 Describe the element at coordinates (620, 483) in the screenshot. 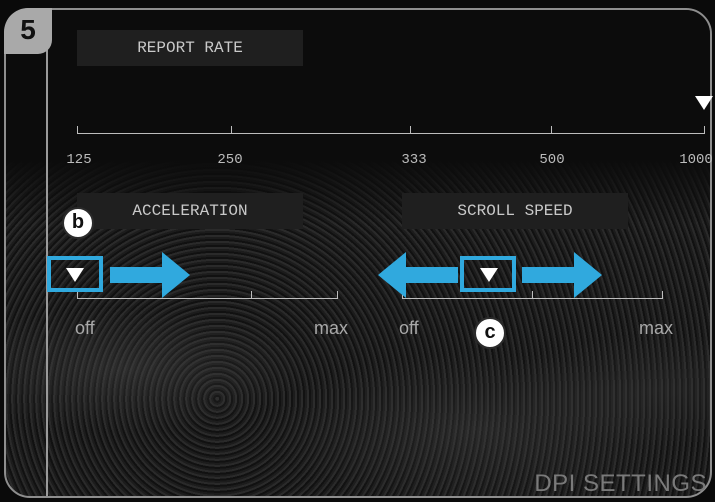

I see `page-title: DPI SETTINGS` at that location.